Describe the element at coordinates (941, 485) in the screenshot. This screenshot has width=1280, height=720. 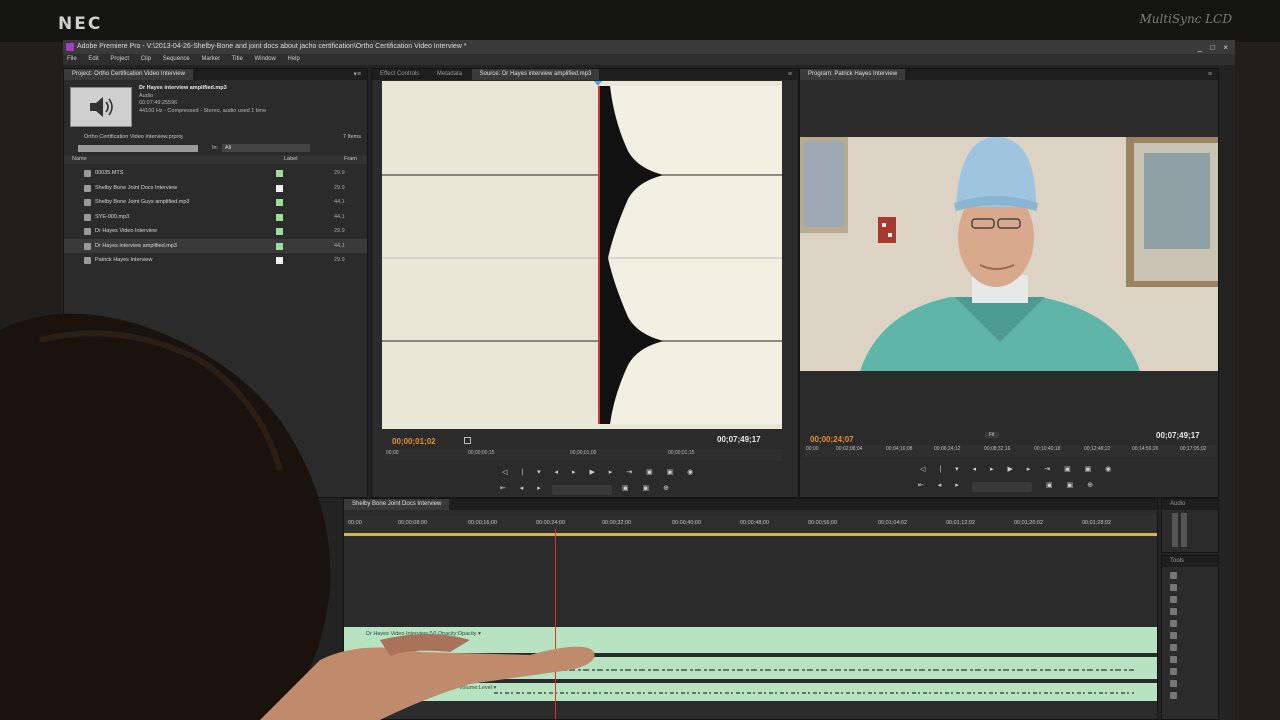
I see `program-transport-controls-2: ⇤ ◂ ▸` at that location.